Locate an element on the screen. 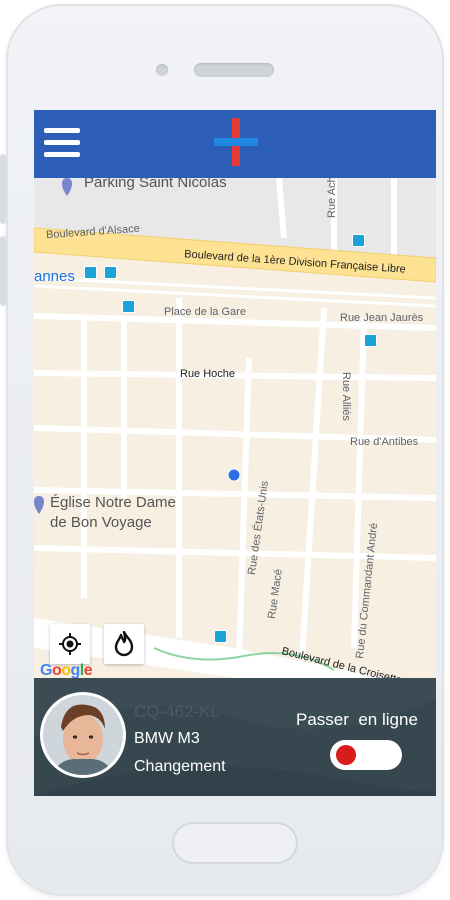 Image resolution: width=450 pixels, height=900 pixels. map-label-eglise-line1: Église Notre Dame is located at coordinates (113, 502).